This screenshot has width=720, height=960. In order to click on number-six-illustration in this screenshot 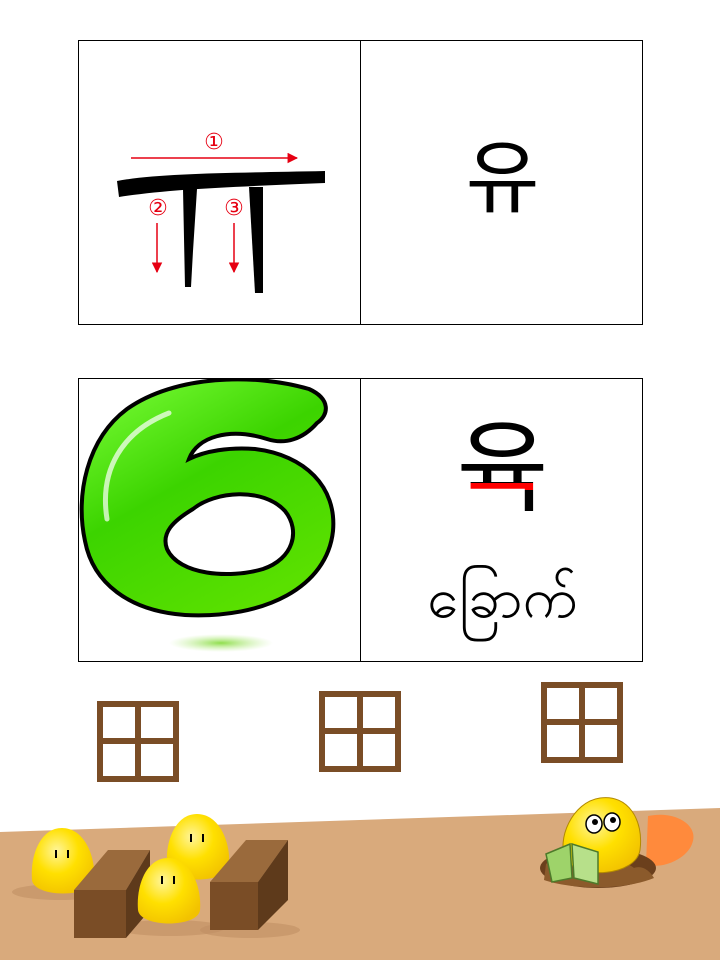, I will do `click(207, 515)`.